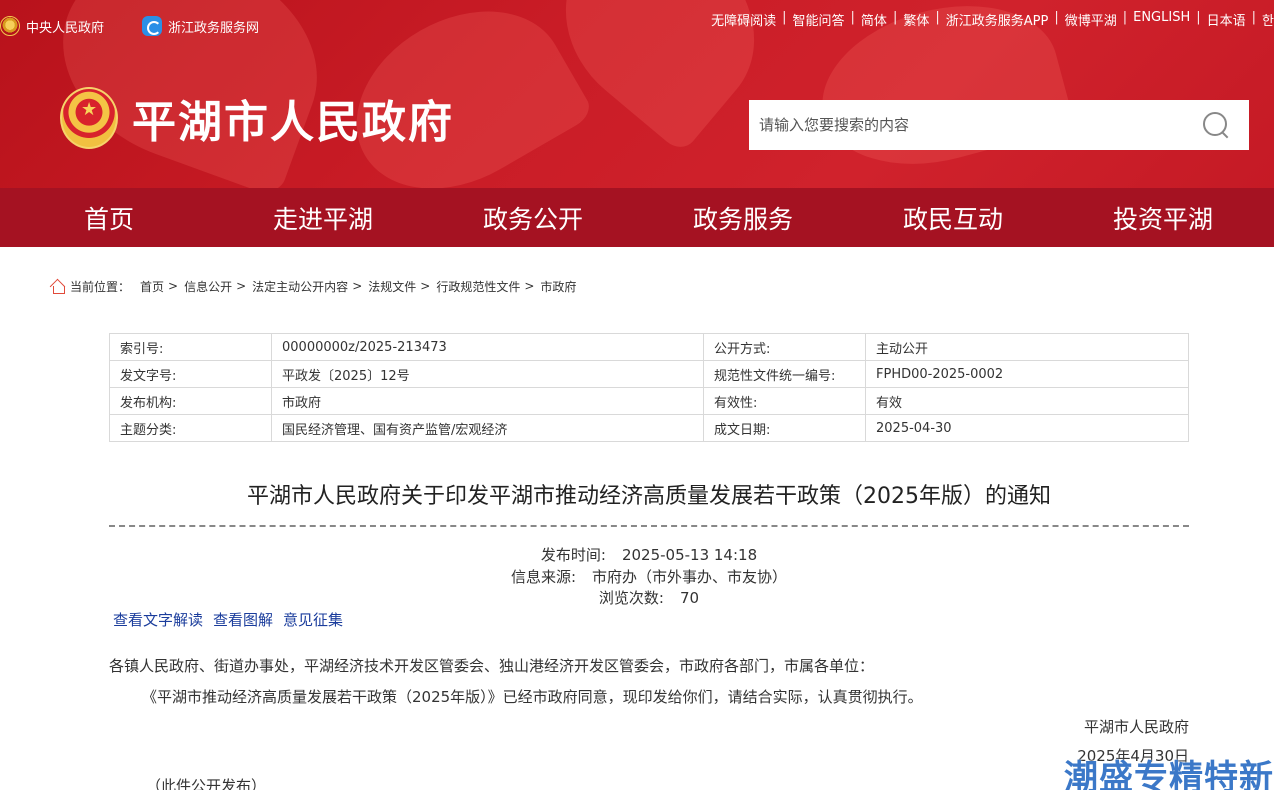 The height and width of the screenshot is (790, 1274). What do you see at coordinates (152, 26) in the screenshot?
I see `zhejiang-service-icon` at bounding box center [152, 26].